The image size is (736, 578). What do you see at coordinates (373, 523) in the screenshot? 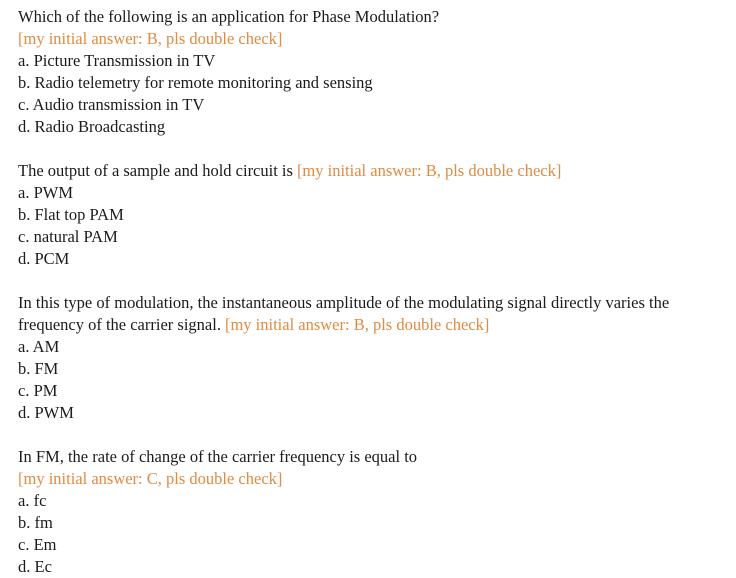
I see `choice-option: b. fm` at bounding box center [373, 523].